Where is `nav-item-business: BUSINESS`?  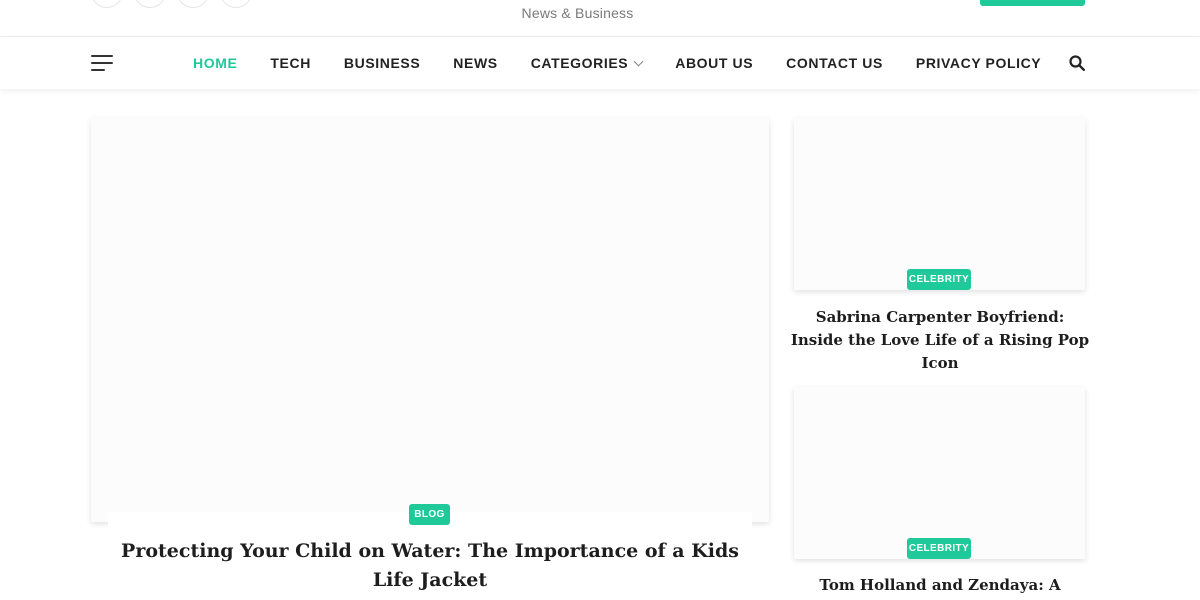
nav-item-business: BUSINESS is located at coordinates (382, 63).